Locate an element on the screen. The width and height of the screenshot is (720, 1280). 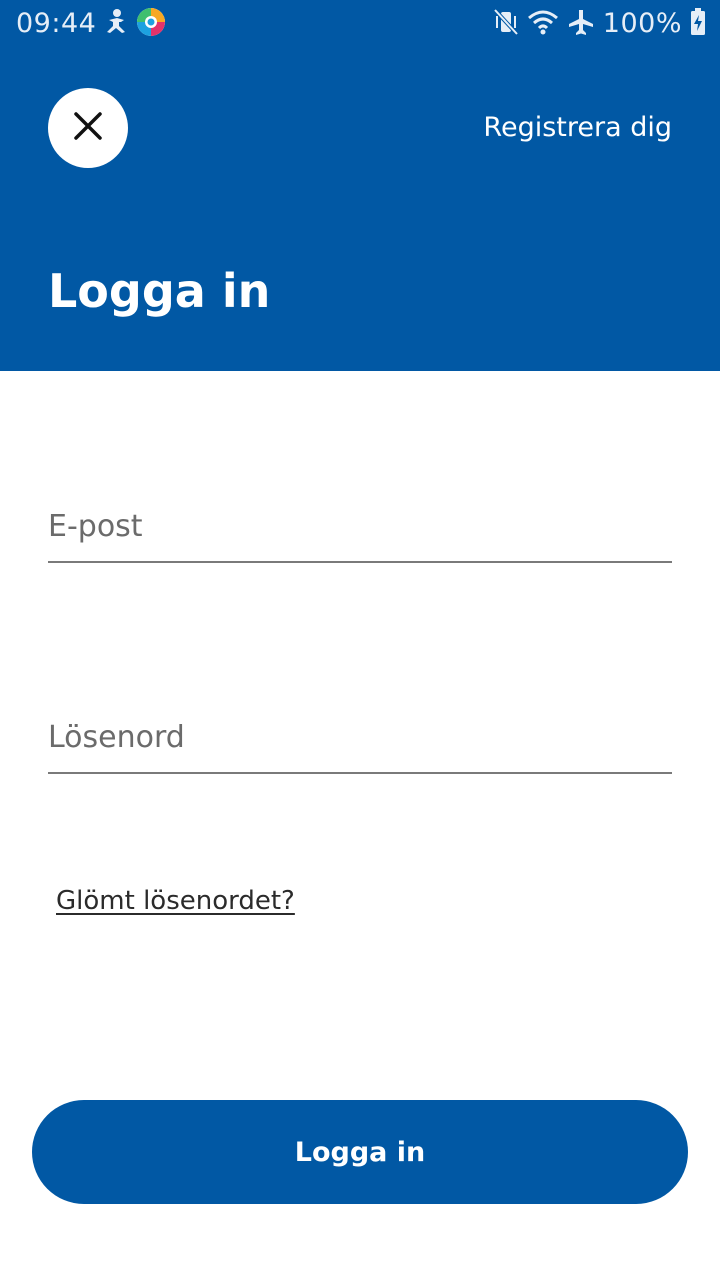
browser-app-icon is located at coordinates (151, 24).